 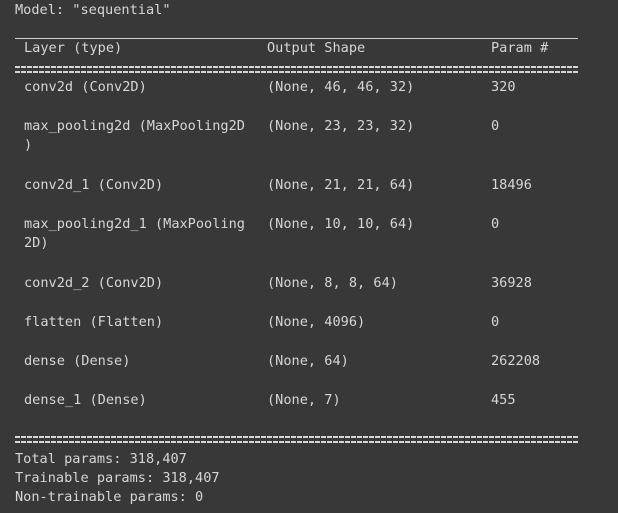 What do you see at coordinates (296, 439) in the screenshot?
I see `footer-double-rule` at bounding box center [296, 439].